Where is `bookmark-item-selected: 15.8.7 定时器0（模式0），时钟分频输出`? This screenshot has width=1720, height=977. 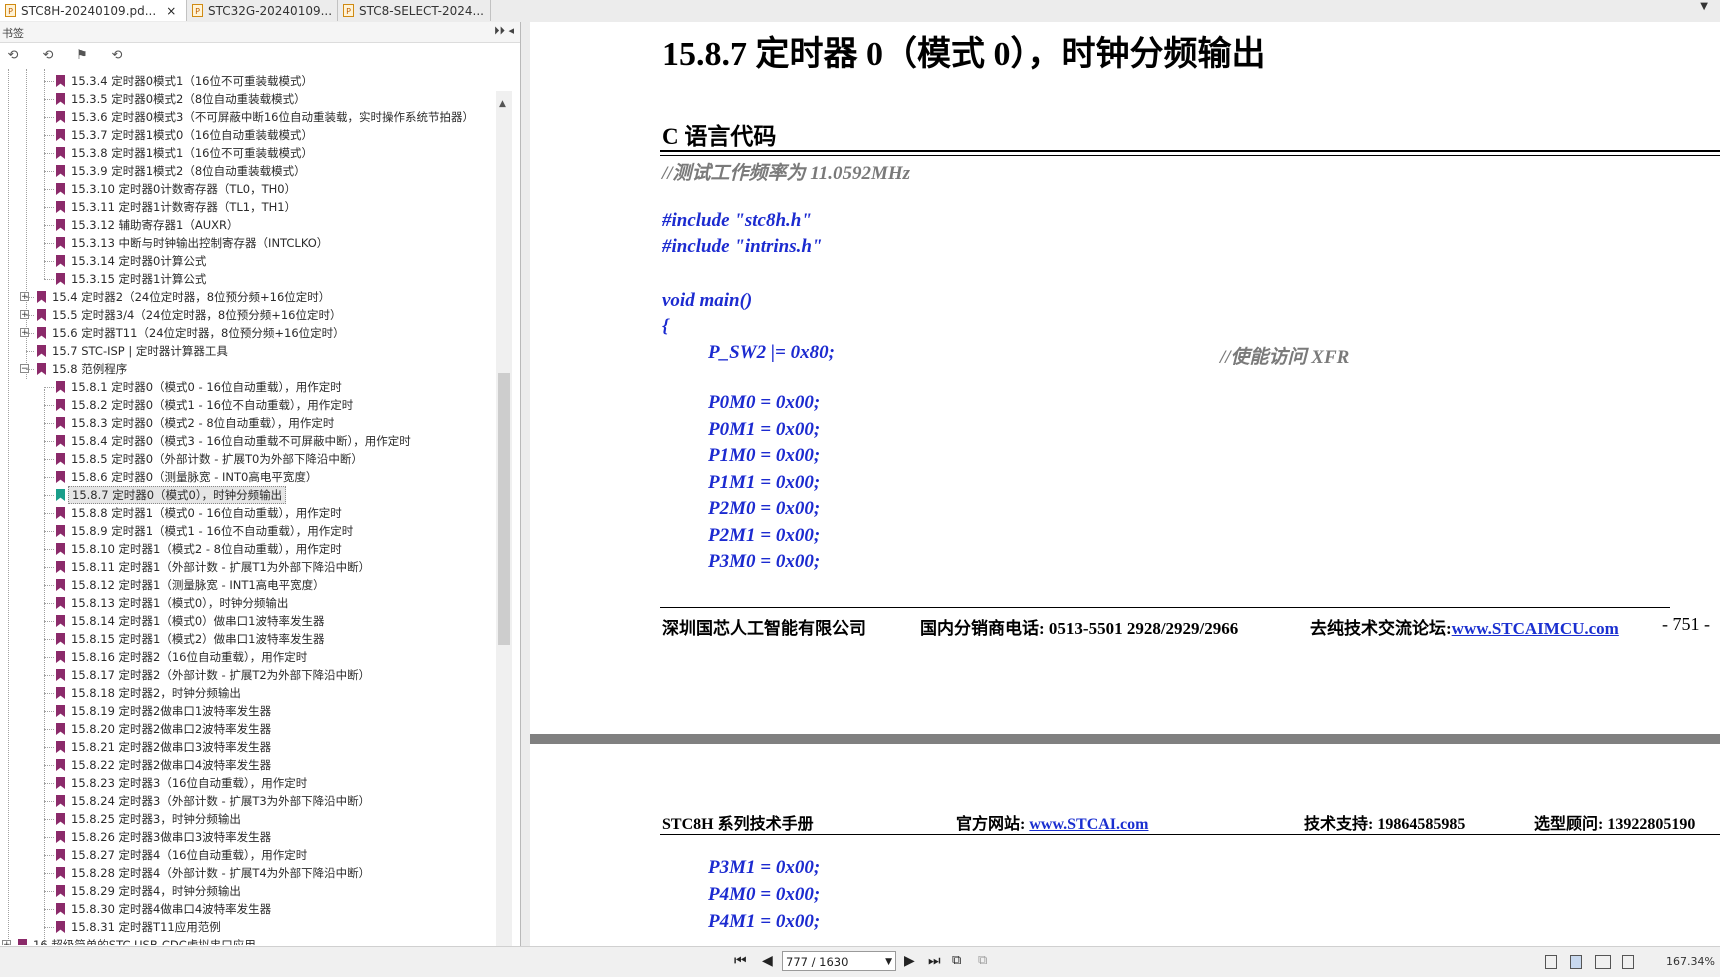 bookmark-item-selected: 15.8.7 定时器0（模式0），时钟分频输出 is located at coordinates (247, 495).